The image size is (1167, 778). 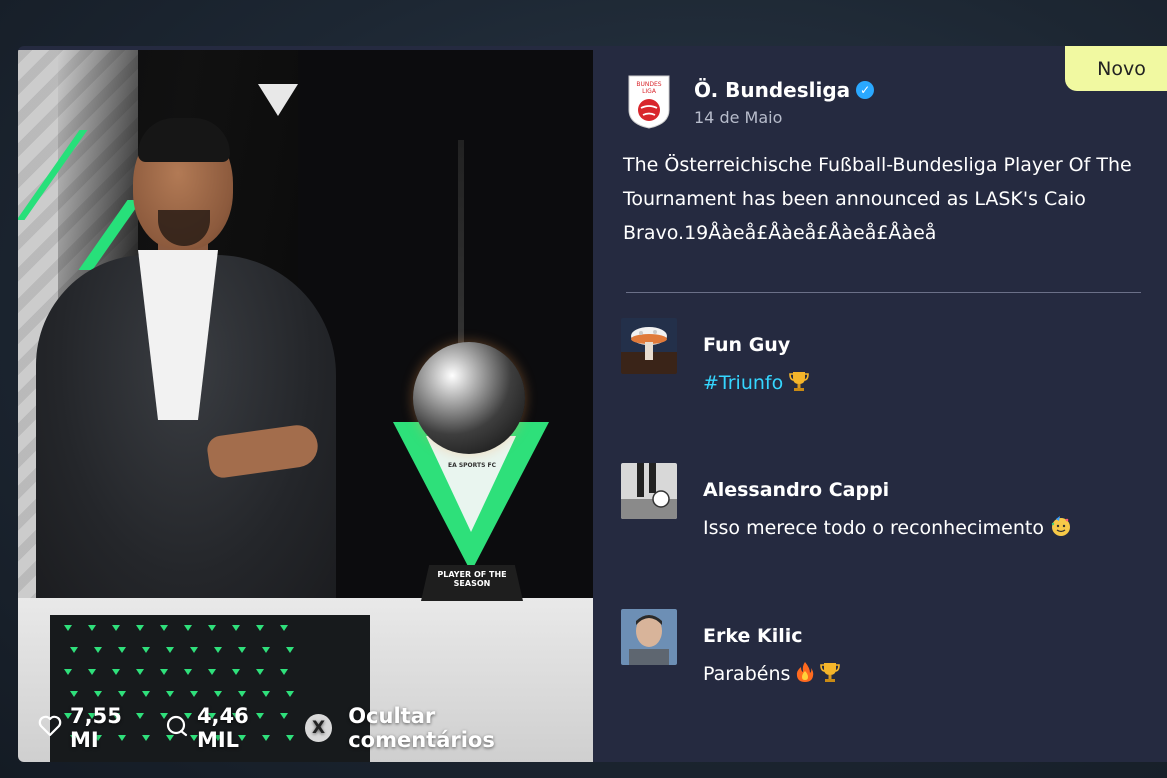 I want to click on trophy-brand: EA SPORTS FC, so click(x=471, y=465).